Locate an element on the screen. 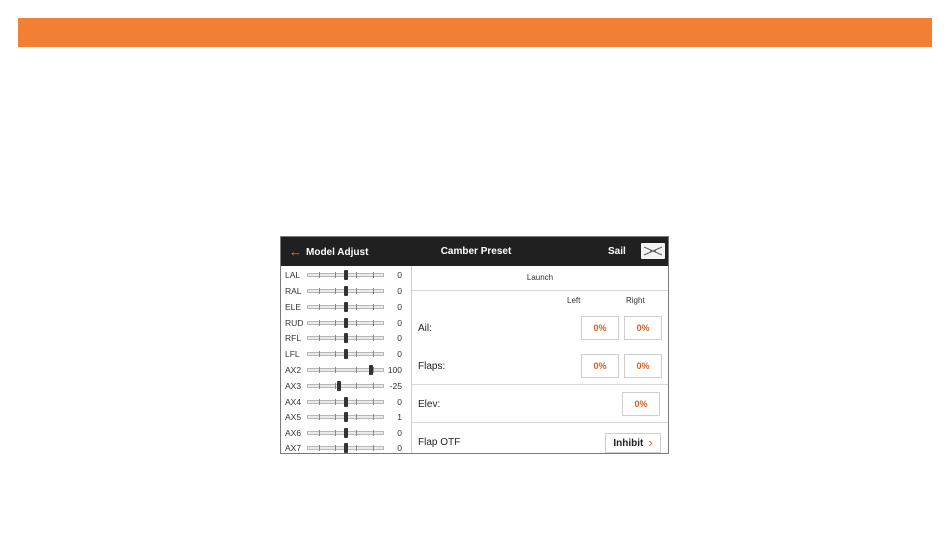 The width and height of the screenshot is (950, 534). channel-name: AX2 is located at coordinates (293, 370).